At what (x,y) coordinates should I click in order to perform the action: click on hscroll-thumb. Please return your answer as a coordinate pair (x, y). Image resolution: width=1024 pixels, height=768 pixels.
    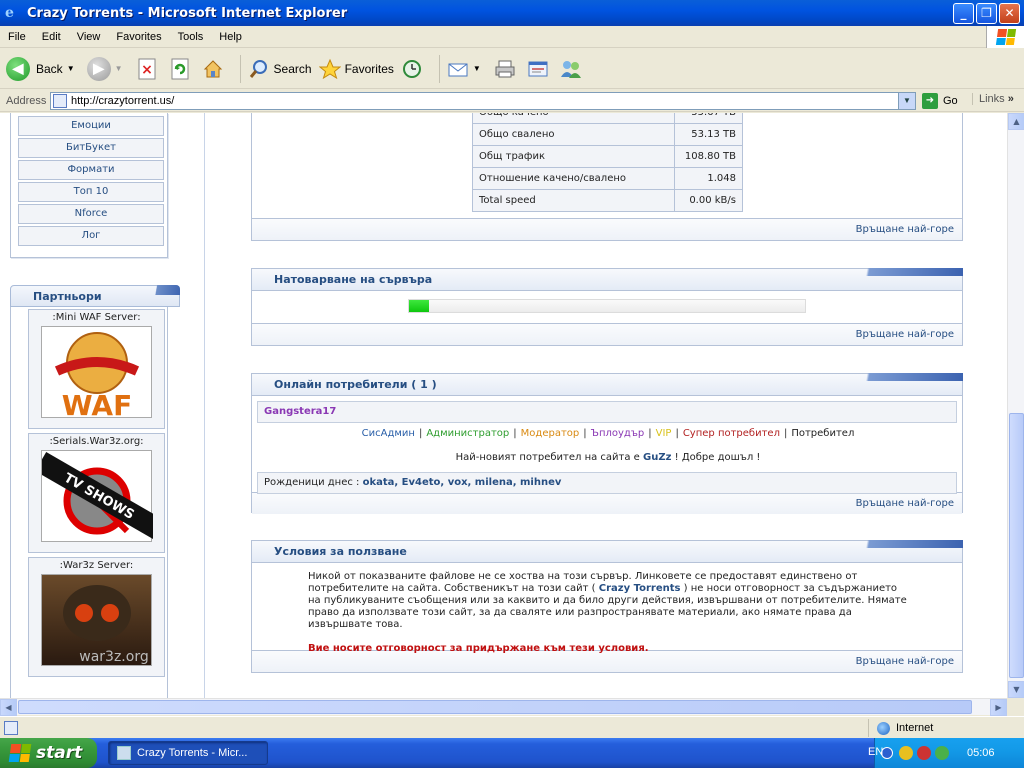
    Looking at the image, I should click on (495, 707).